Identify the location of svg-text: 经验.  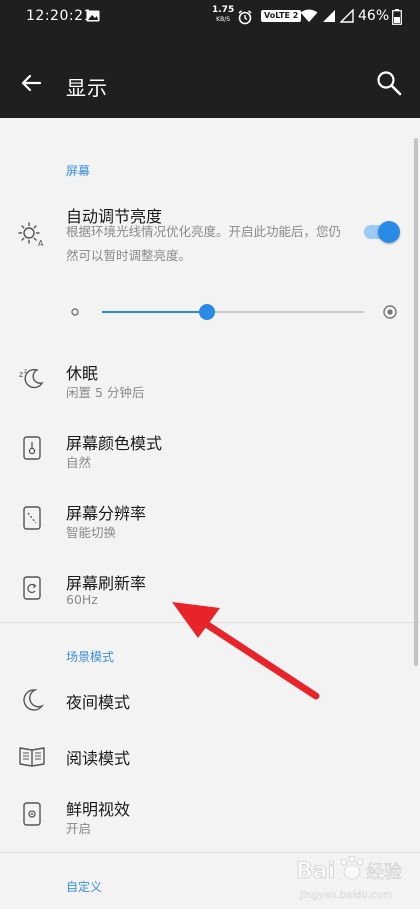
(384, 872).